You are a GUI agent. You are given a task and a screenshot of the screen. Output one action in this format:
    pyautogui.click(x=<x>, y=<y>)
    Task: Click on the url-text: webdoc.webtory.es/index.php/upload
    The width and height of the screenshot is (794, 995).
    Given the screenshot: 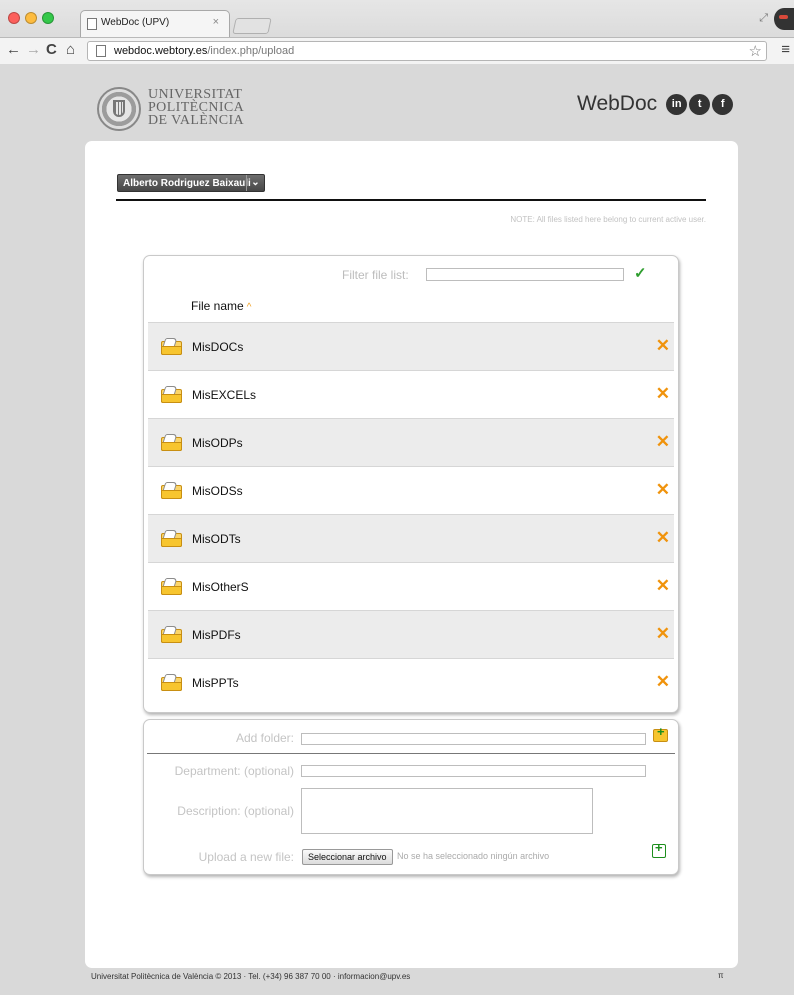 What is the action you would take?
    pyautogui.click(x=204, y=51)
    